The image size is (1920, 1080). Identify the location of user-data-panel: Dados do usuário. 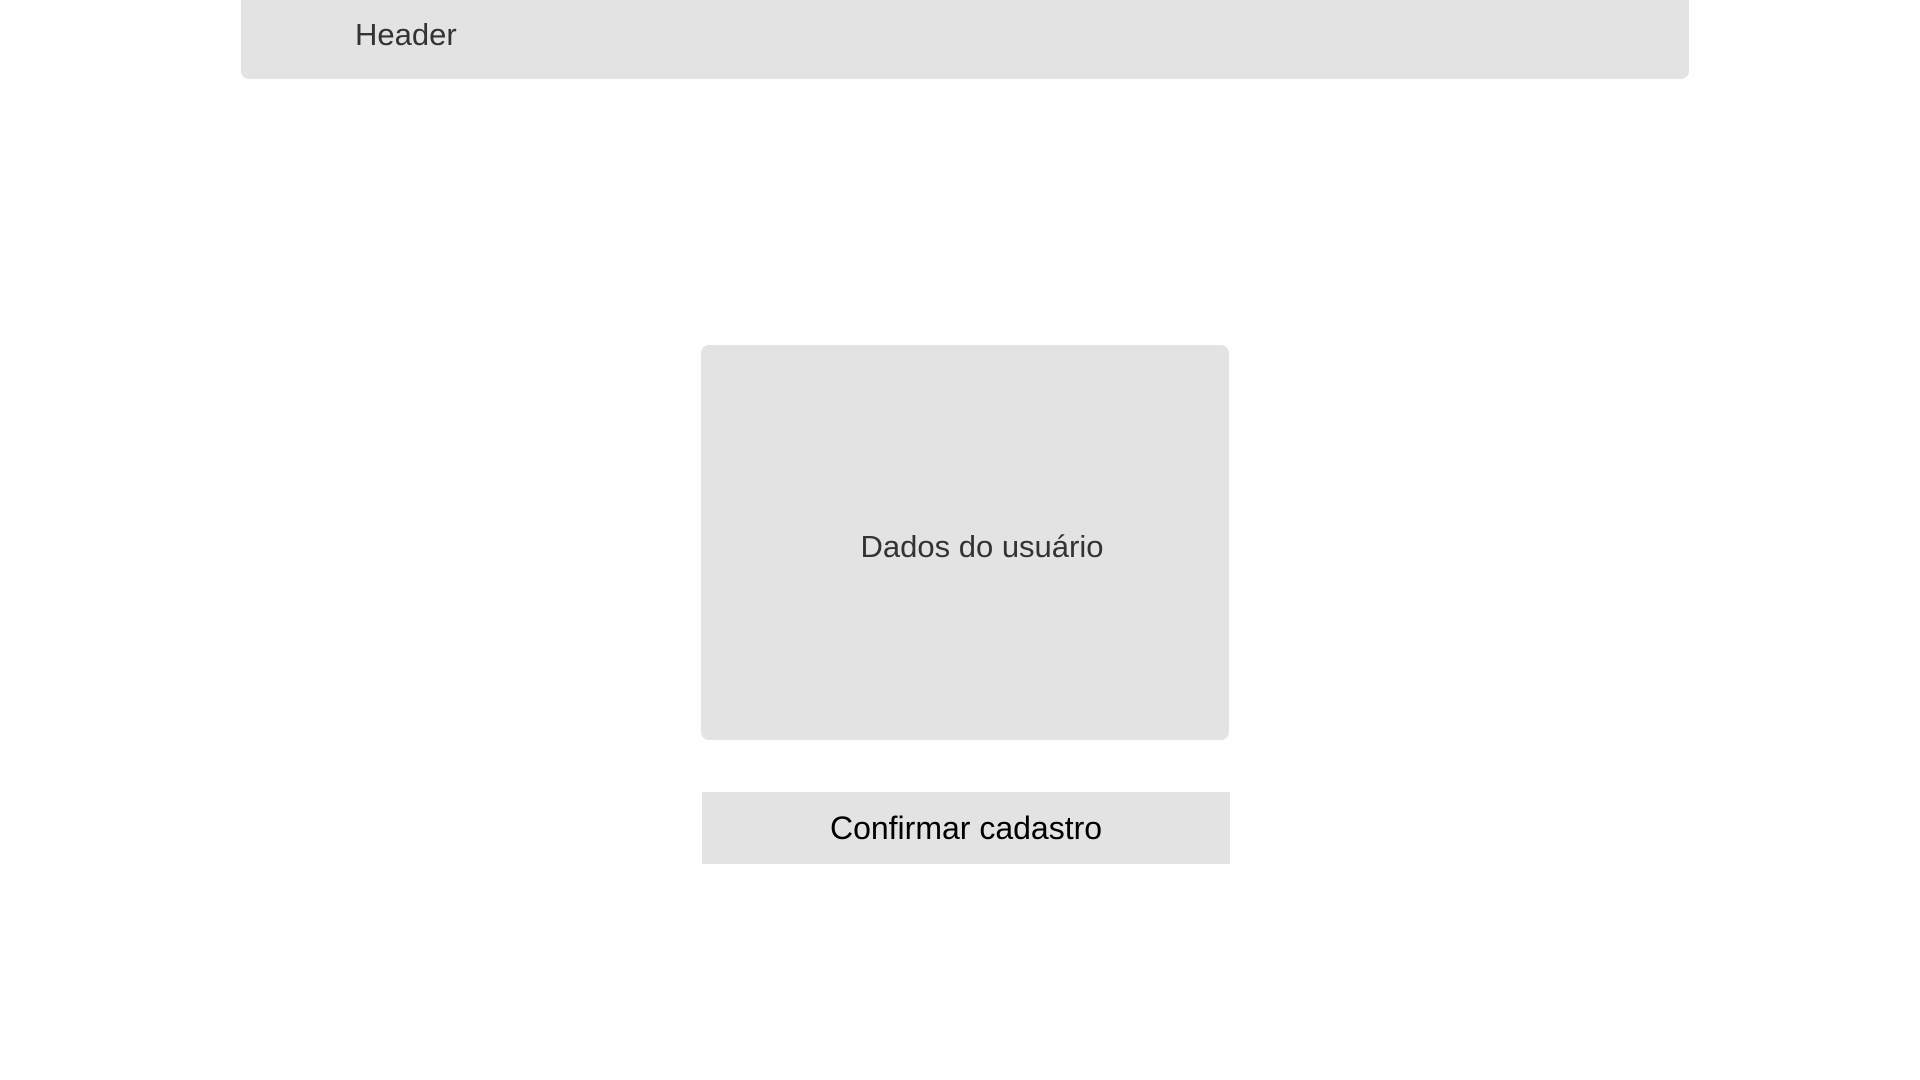
(965, 542).